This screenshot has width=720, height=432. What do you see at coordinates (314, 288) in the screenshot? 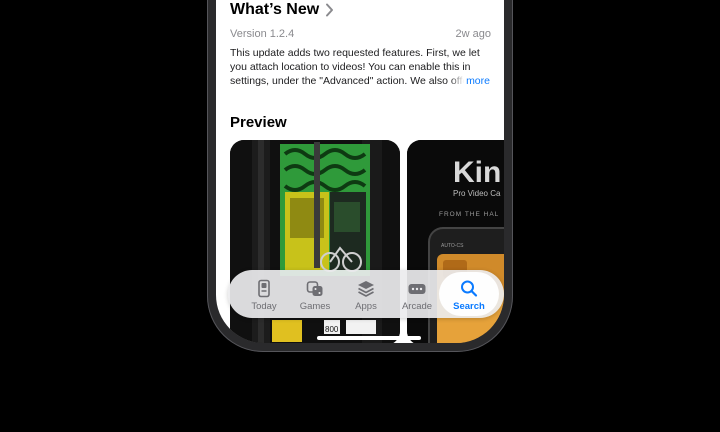
I see `games-icon` at bounding box center [314, 288].